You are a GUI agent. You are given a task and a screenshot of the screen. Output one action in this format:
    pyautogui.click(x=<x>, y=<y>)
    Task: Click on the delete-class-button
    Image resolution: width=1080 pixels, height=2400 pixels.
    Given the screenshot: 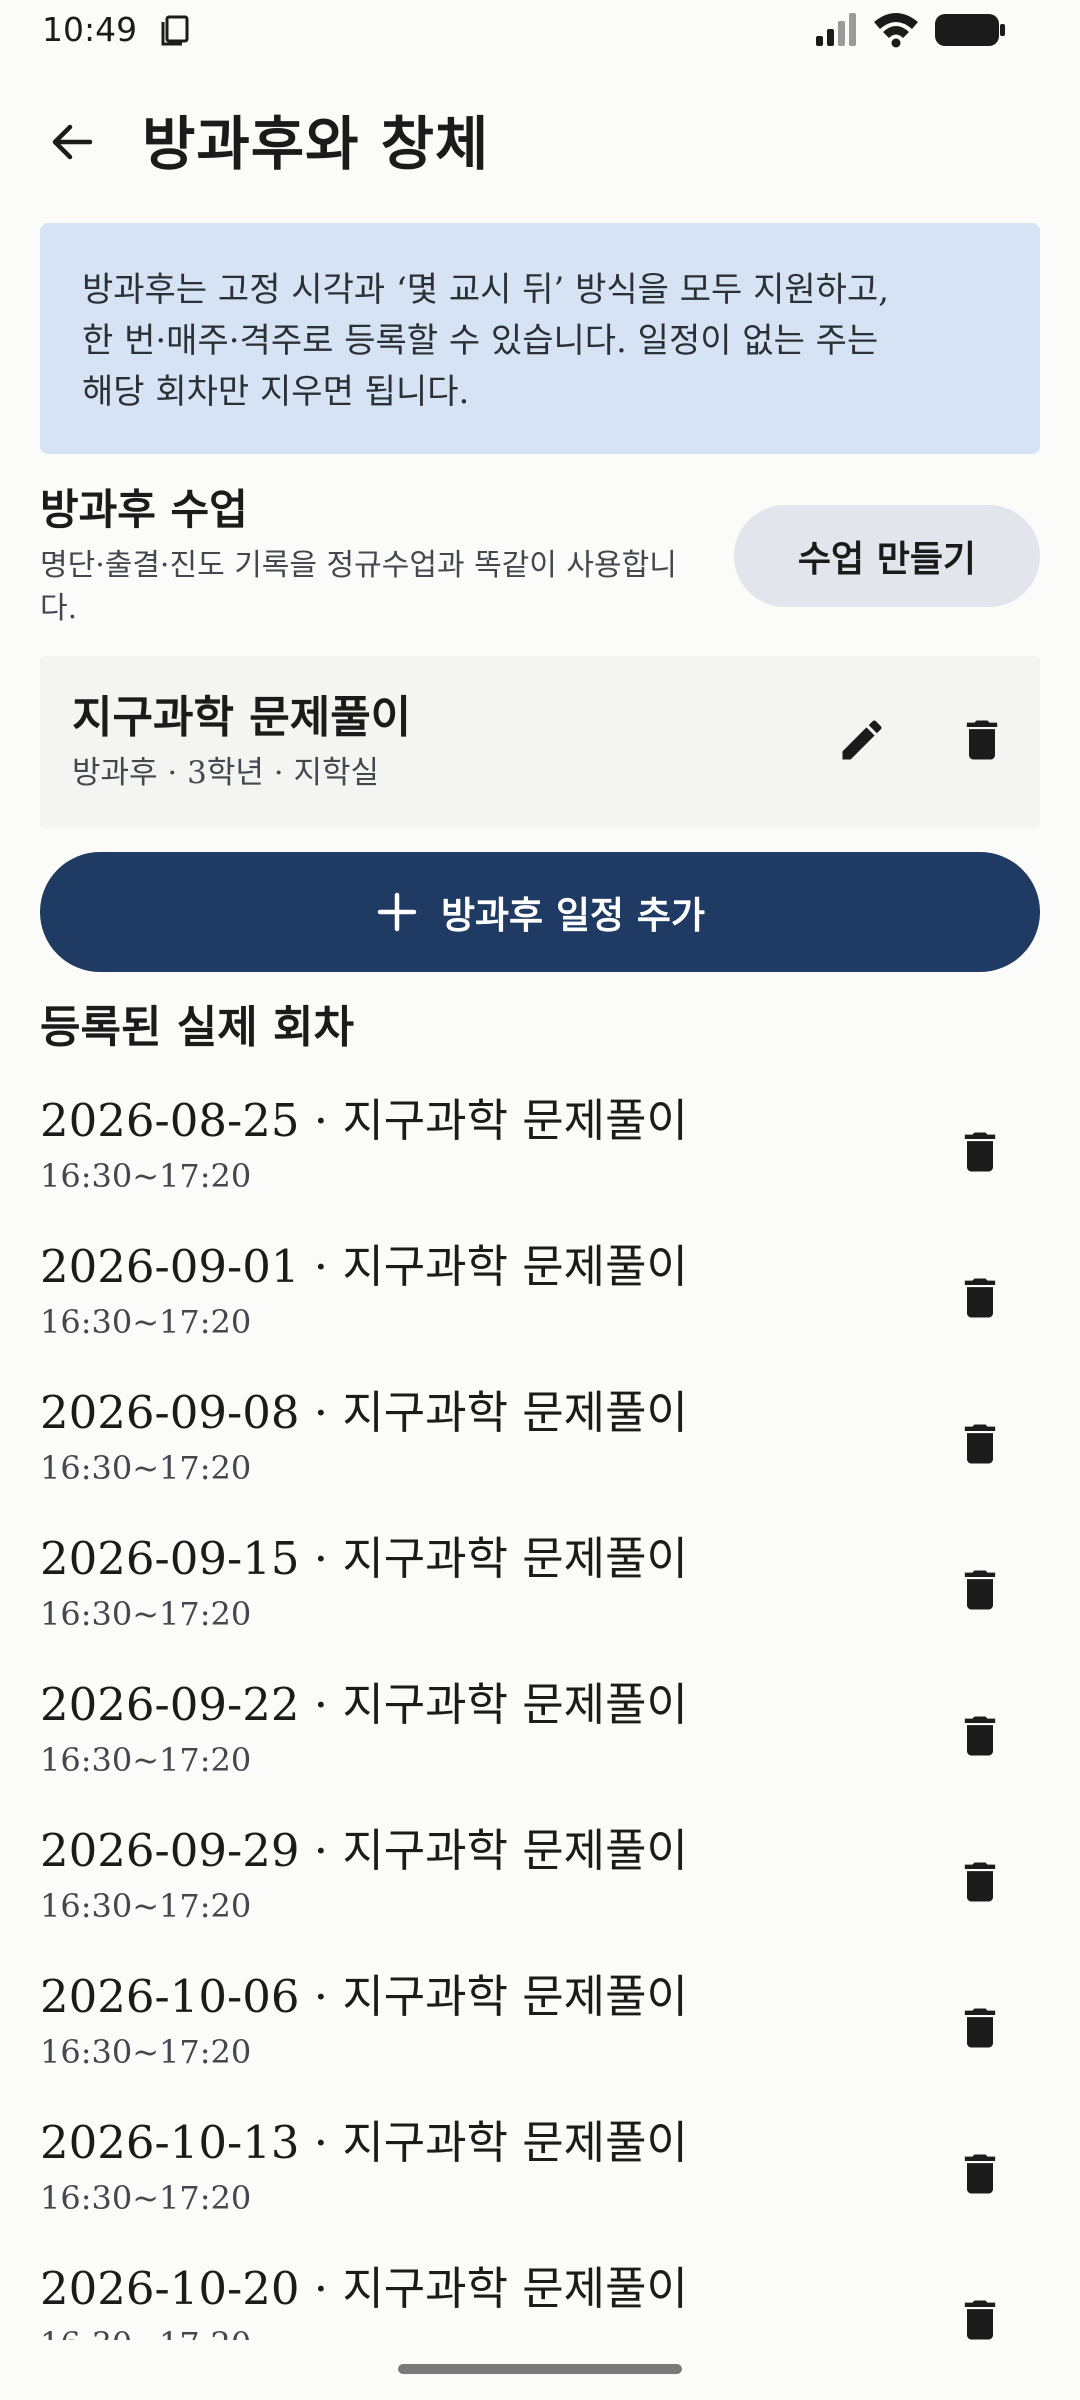 What is the action you would take?
    pyautogui.click(x=982, y=742)
    